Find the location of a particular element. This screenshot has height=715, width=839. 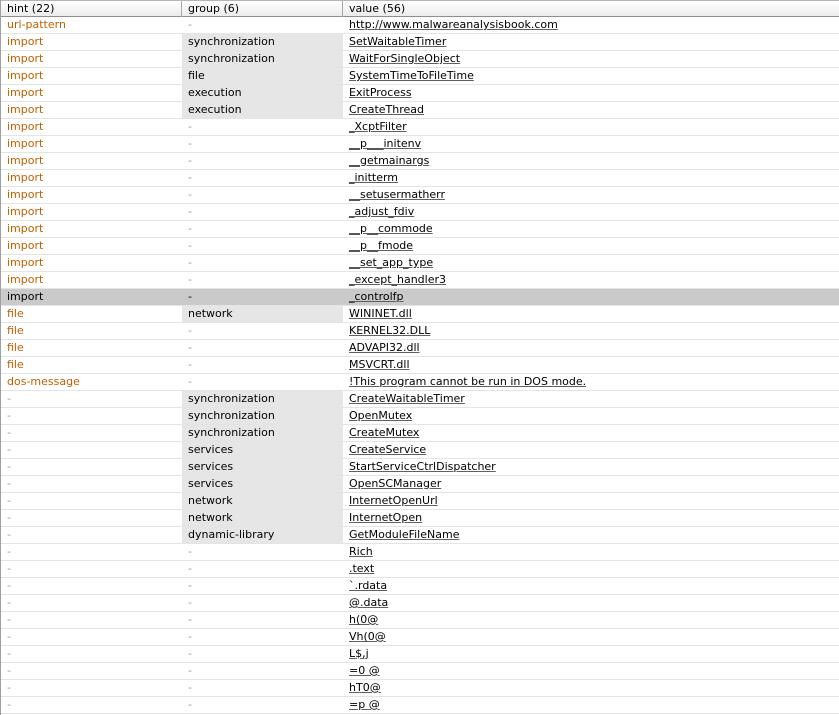

value-link: `.rdata is located at coordinates (368, 585).